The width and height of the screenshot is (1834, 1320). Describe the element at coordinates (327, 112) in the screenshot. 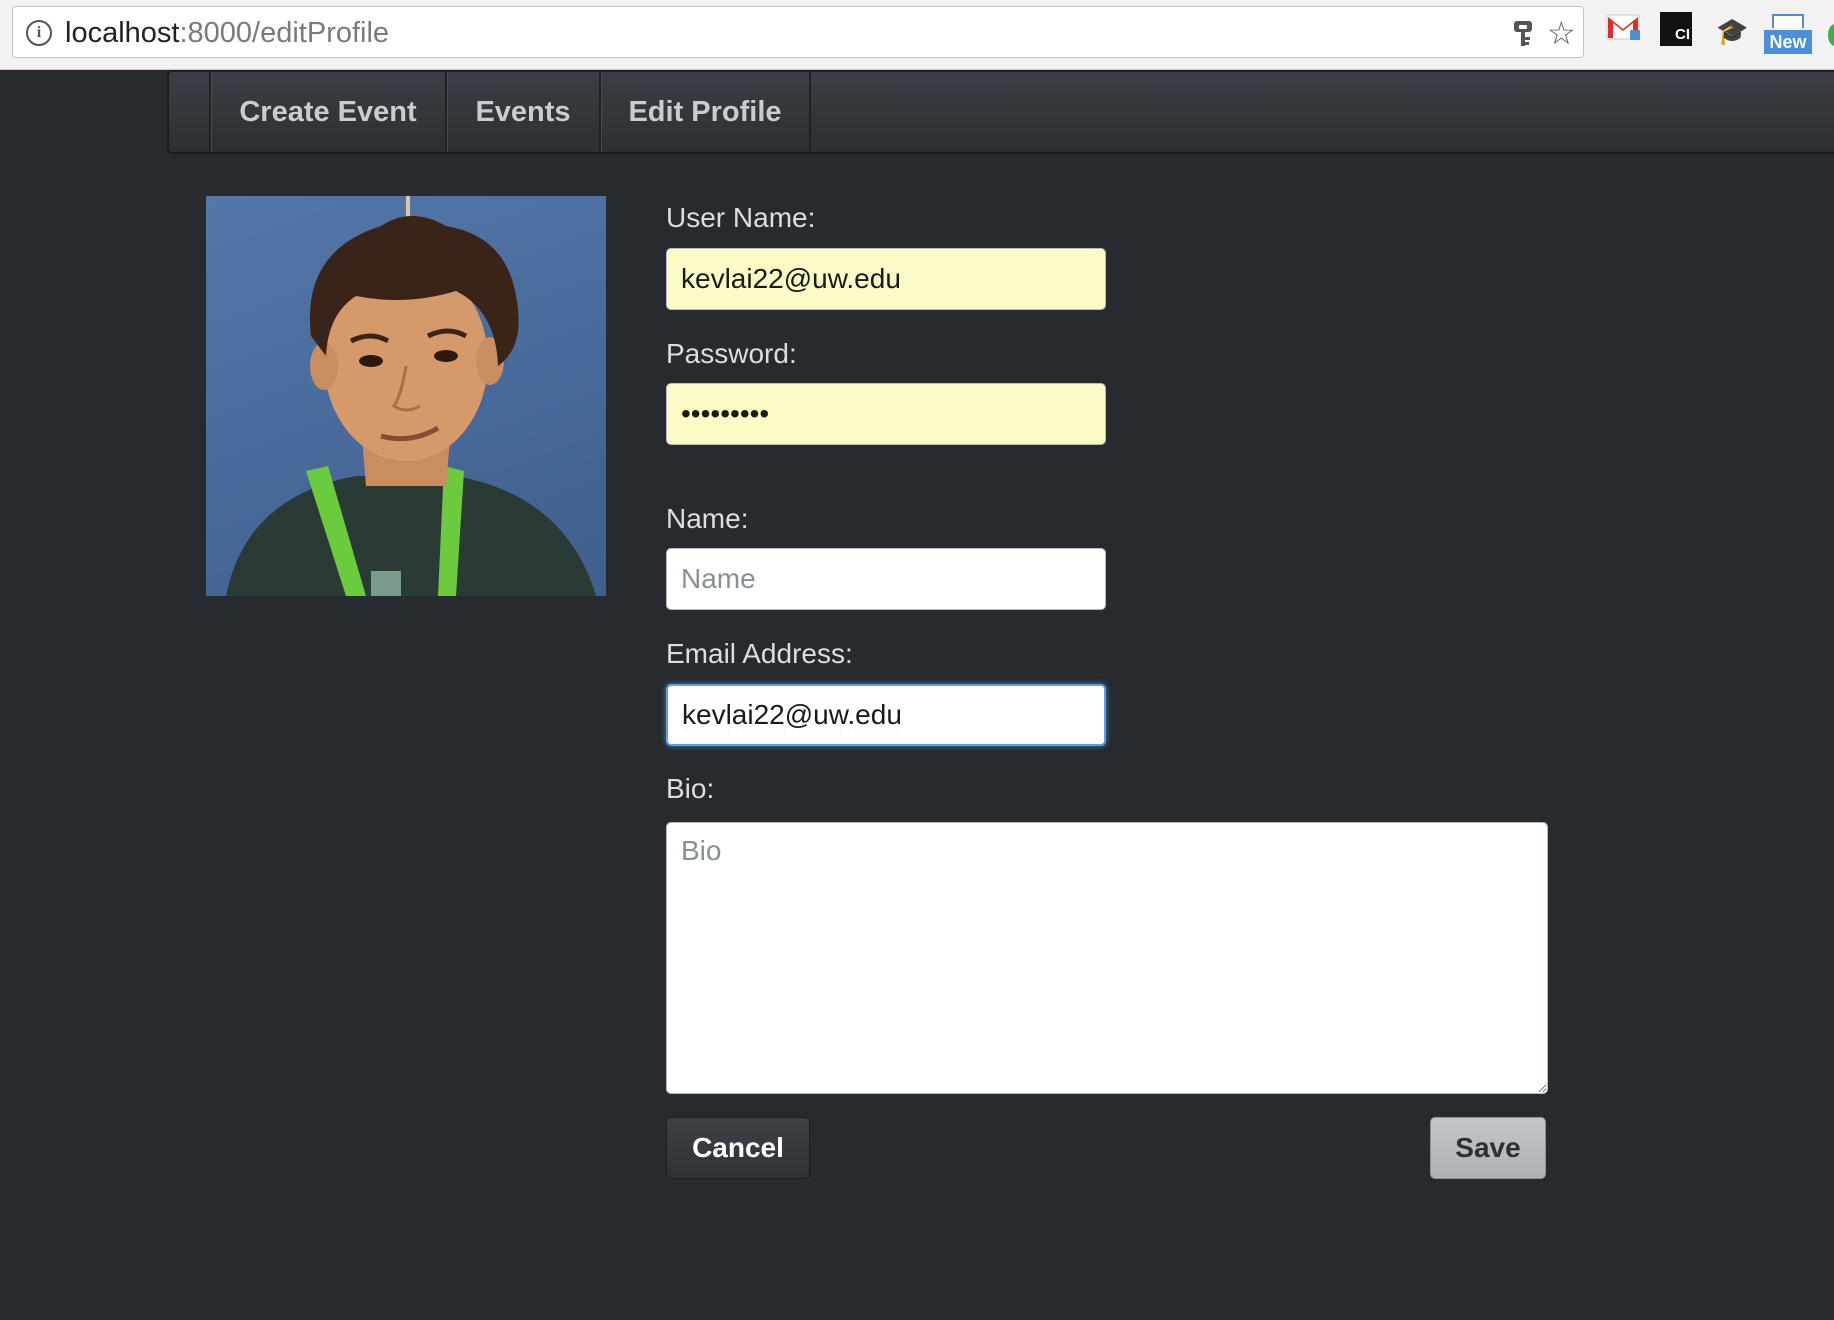

I see `nav-create-event: Create Event` at that location.